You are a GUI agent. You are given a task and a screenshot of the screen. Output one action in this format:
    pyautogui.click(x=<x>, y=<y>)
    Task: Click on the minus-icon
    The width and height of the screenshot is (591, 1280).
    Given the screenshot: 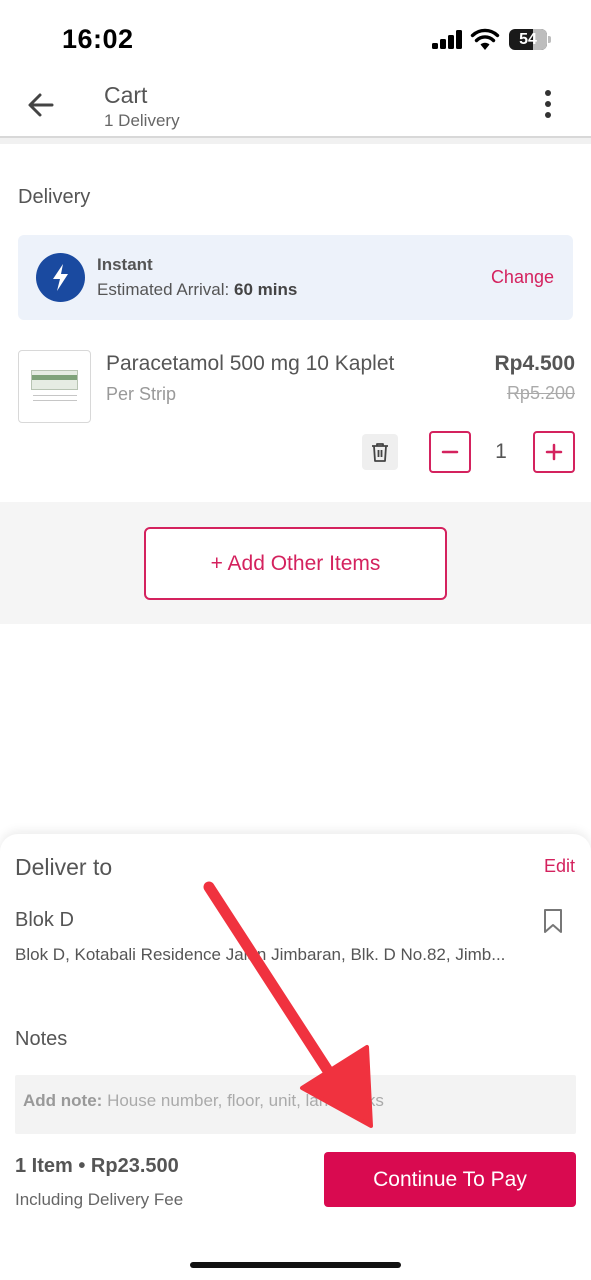 What is the action you would take?
    pyautogui.click(x=450, y=452)
    